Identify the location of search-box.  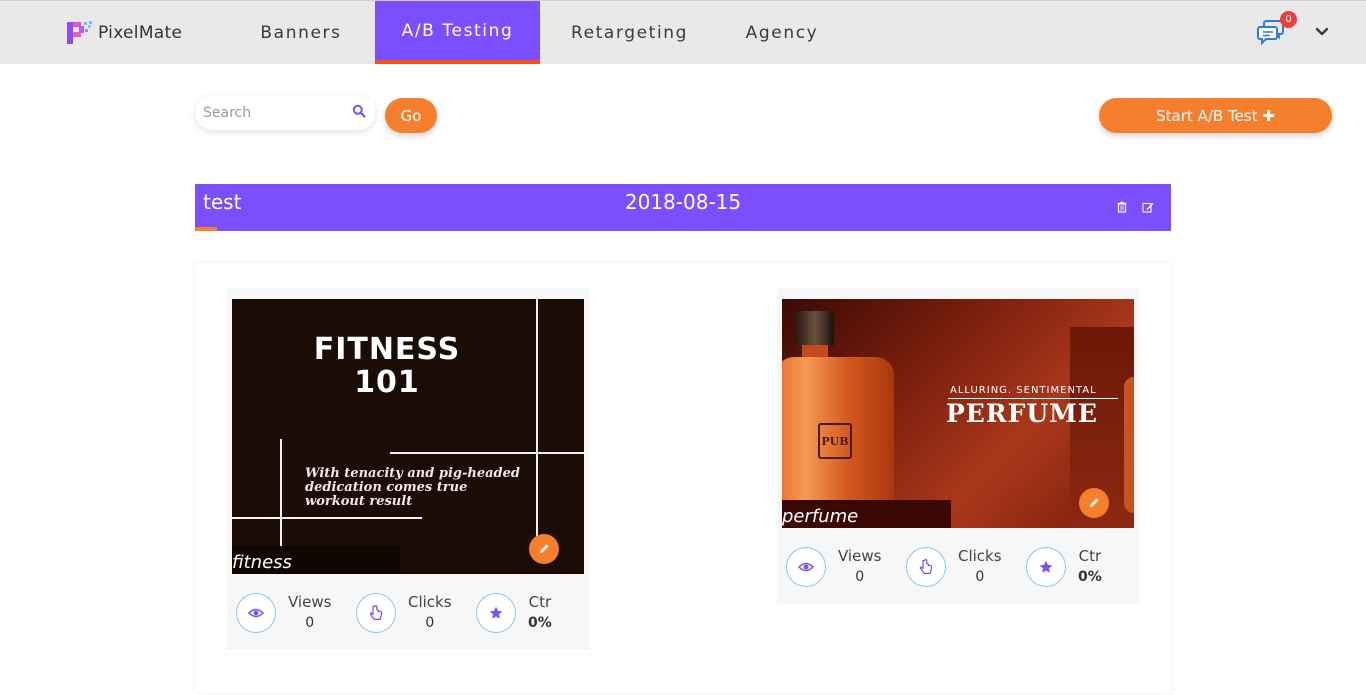
(285, 113).